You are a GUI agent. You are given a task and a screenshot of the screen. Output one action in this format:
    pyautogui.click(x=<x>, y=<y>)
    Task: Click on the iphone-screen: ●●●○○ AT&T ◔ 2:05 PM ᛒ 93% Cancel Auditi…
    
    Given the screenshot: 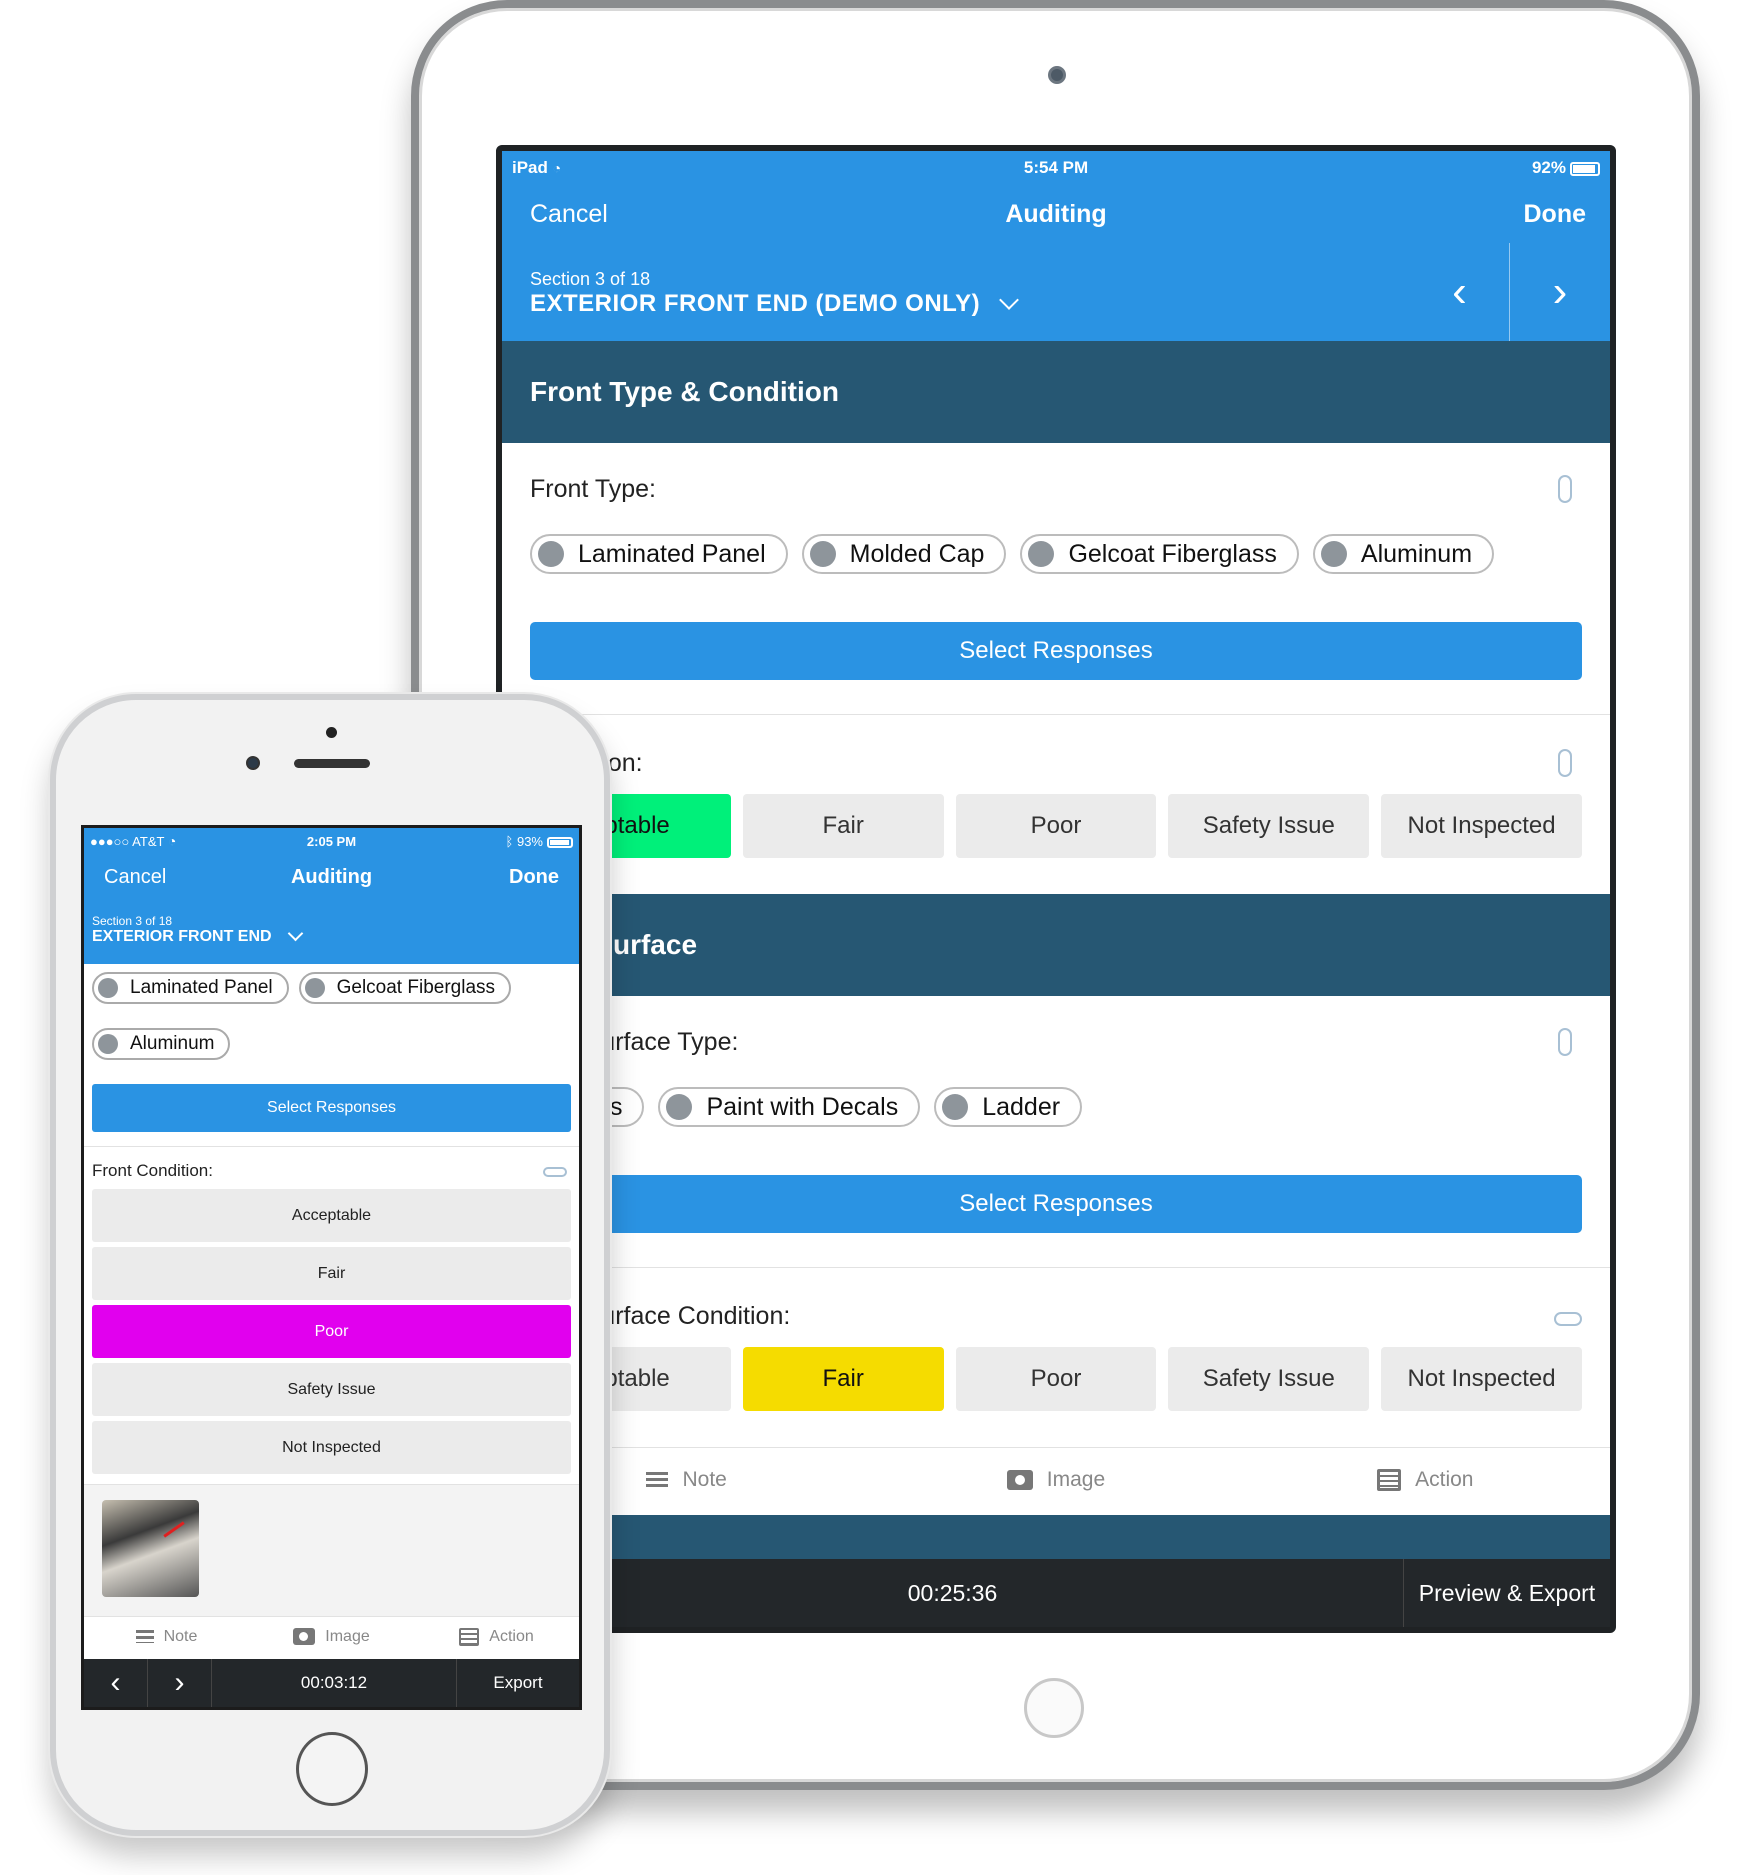 What is the action you would take?
    pyautogui.click(x=331, y=1267)
    